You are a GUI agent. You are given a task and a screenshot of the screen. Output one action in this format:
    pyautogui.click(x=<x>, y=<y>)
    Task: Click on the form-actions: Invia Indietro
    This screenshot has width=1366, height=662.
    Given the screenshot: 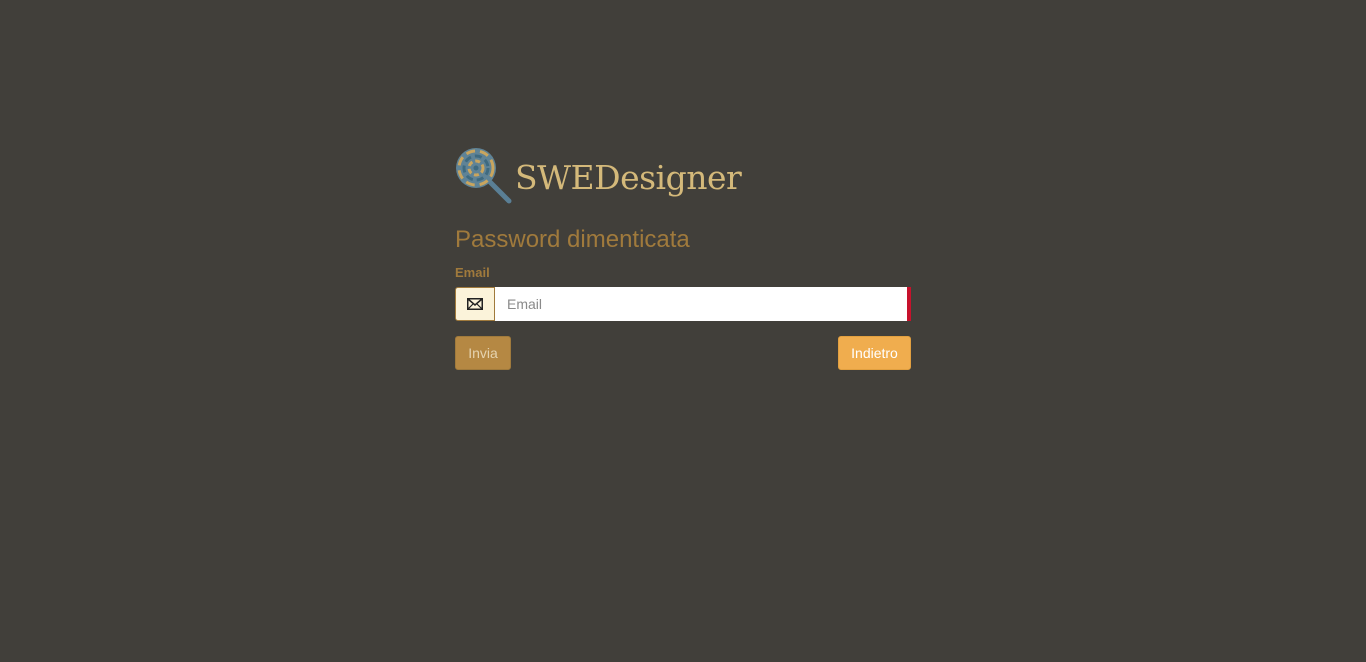 What is the action you would take?
    pyautogui.click(x=683, y=353)
    